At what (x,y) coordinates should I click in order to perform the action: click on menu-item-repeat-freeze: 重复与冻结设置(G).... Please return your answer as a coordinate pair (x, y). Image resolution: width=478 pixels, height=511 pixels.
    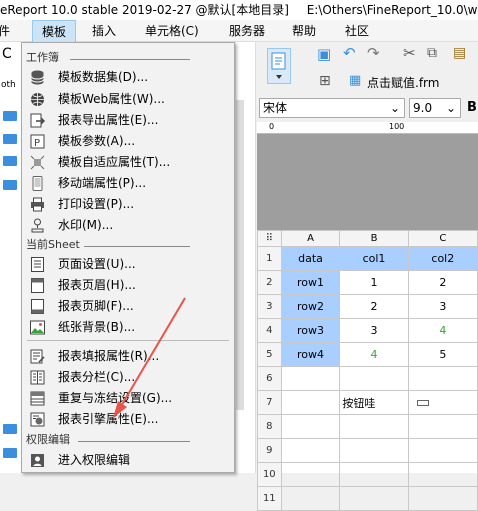
    Looking at the image, I should click on (126, 398).